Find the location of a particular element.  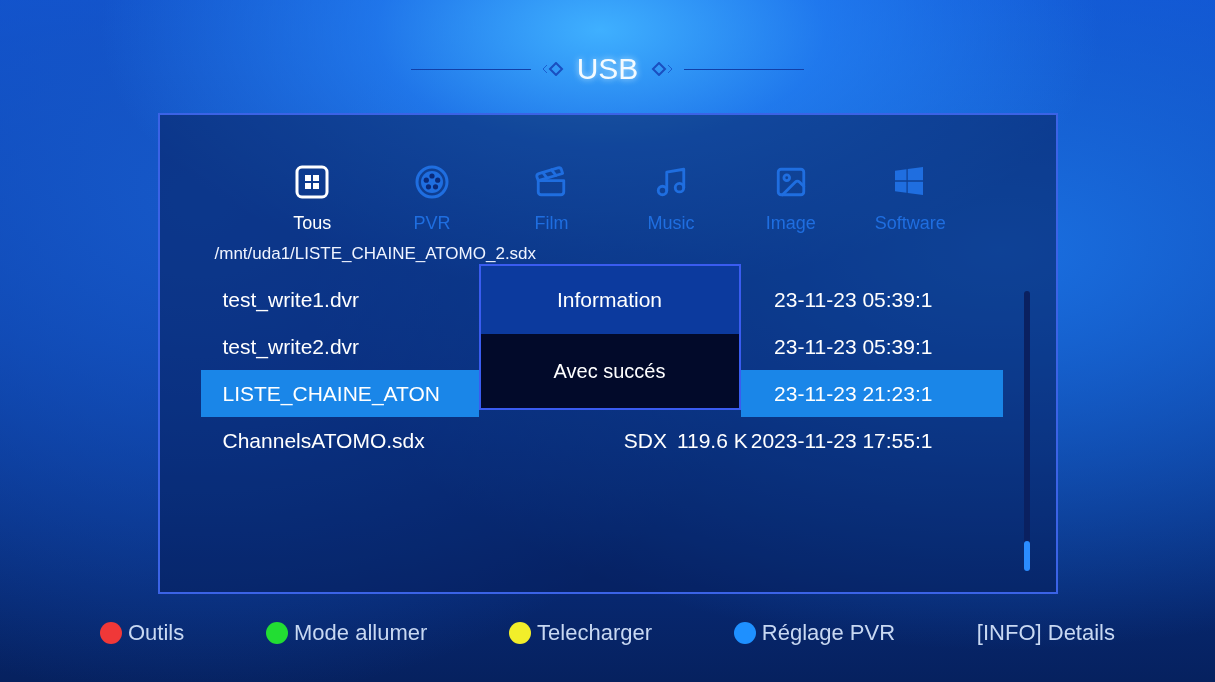

file-type-cell-text: SDX is located at coordinates (644, 440).